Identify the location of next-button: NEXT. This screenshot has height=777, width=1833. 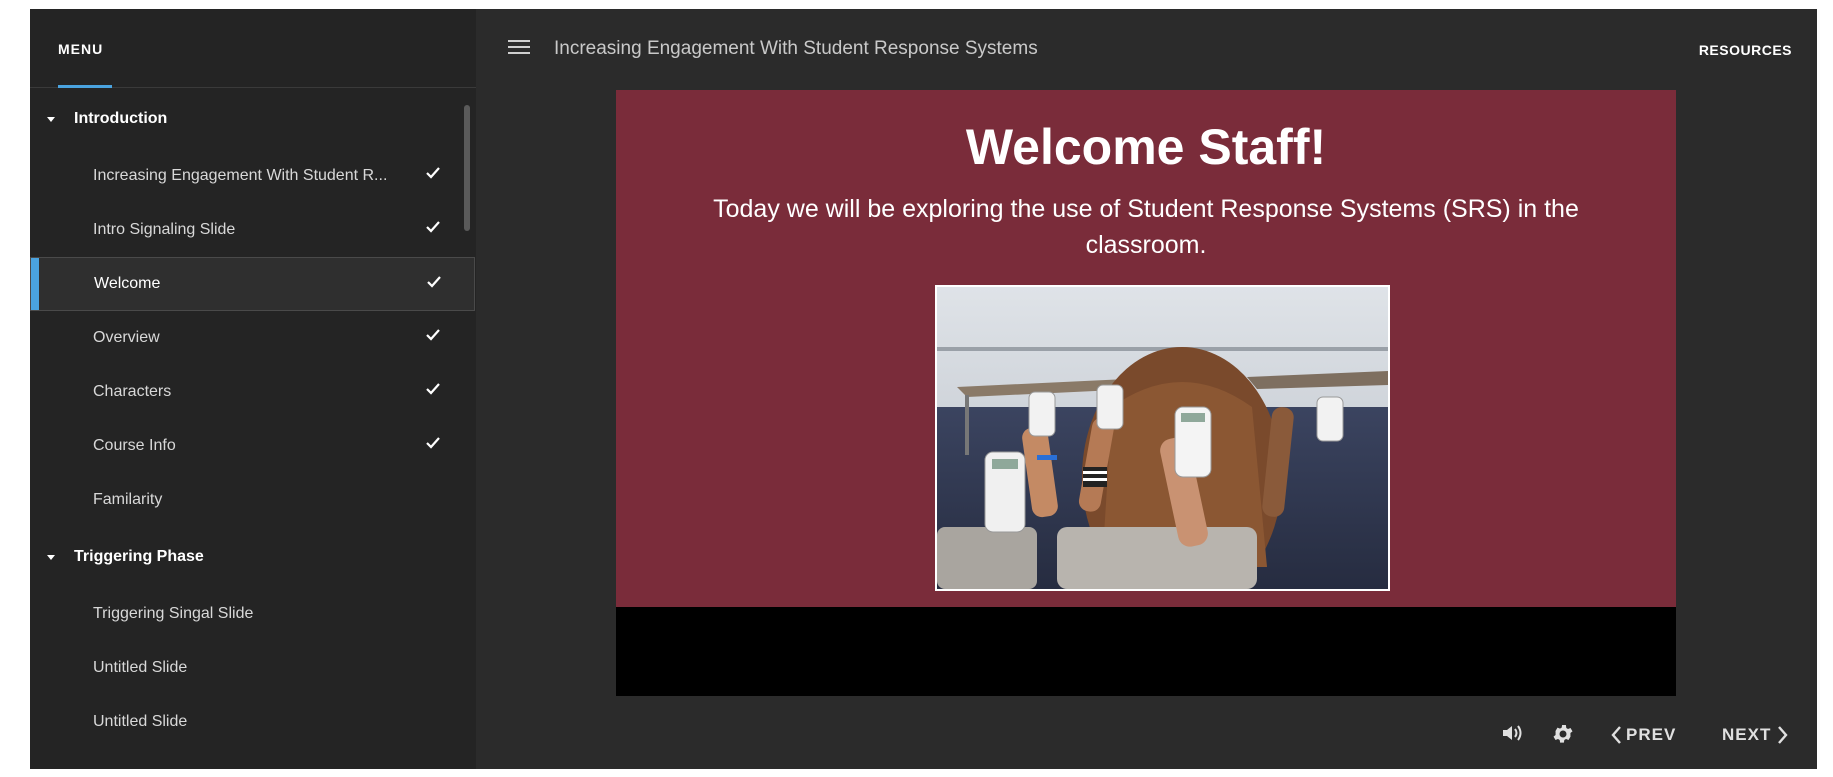
(1755, 735).